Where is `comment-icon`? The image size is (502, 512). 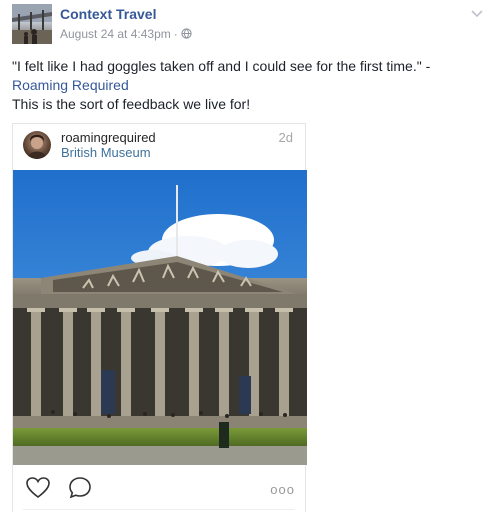
comment-icon is located at coordinates (80, 490).